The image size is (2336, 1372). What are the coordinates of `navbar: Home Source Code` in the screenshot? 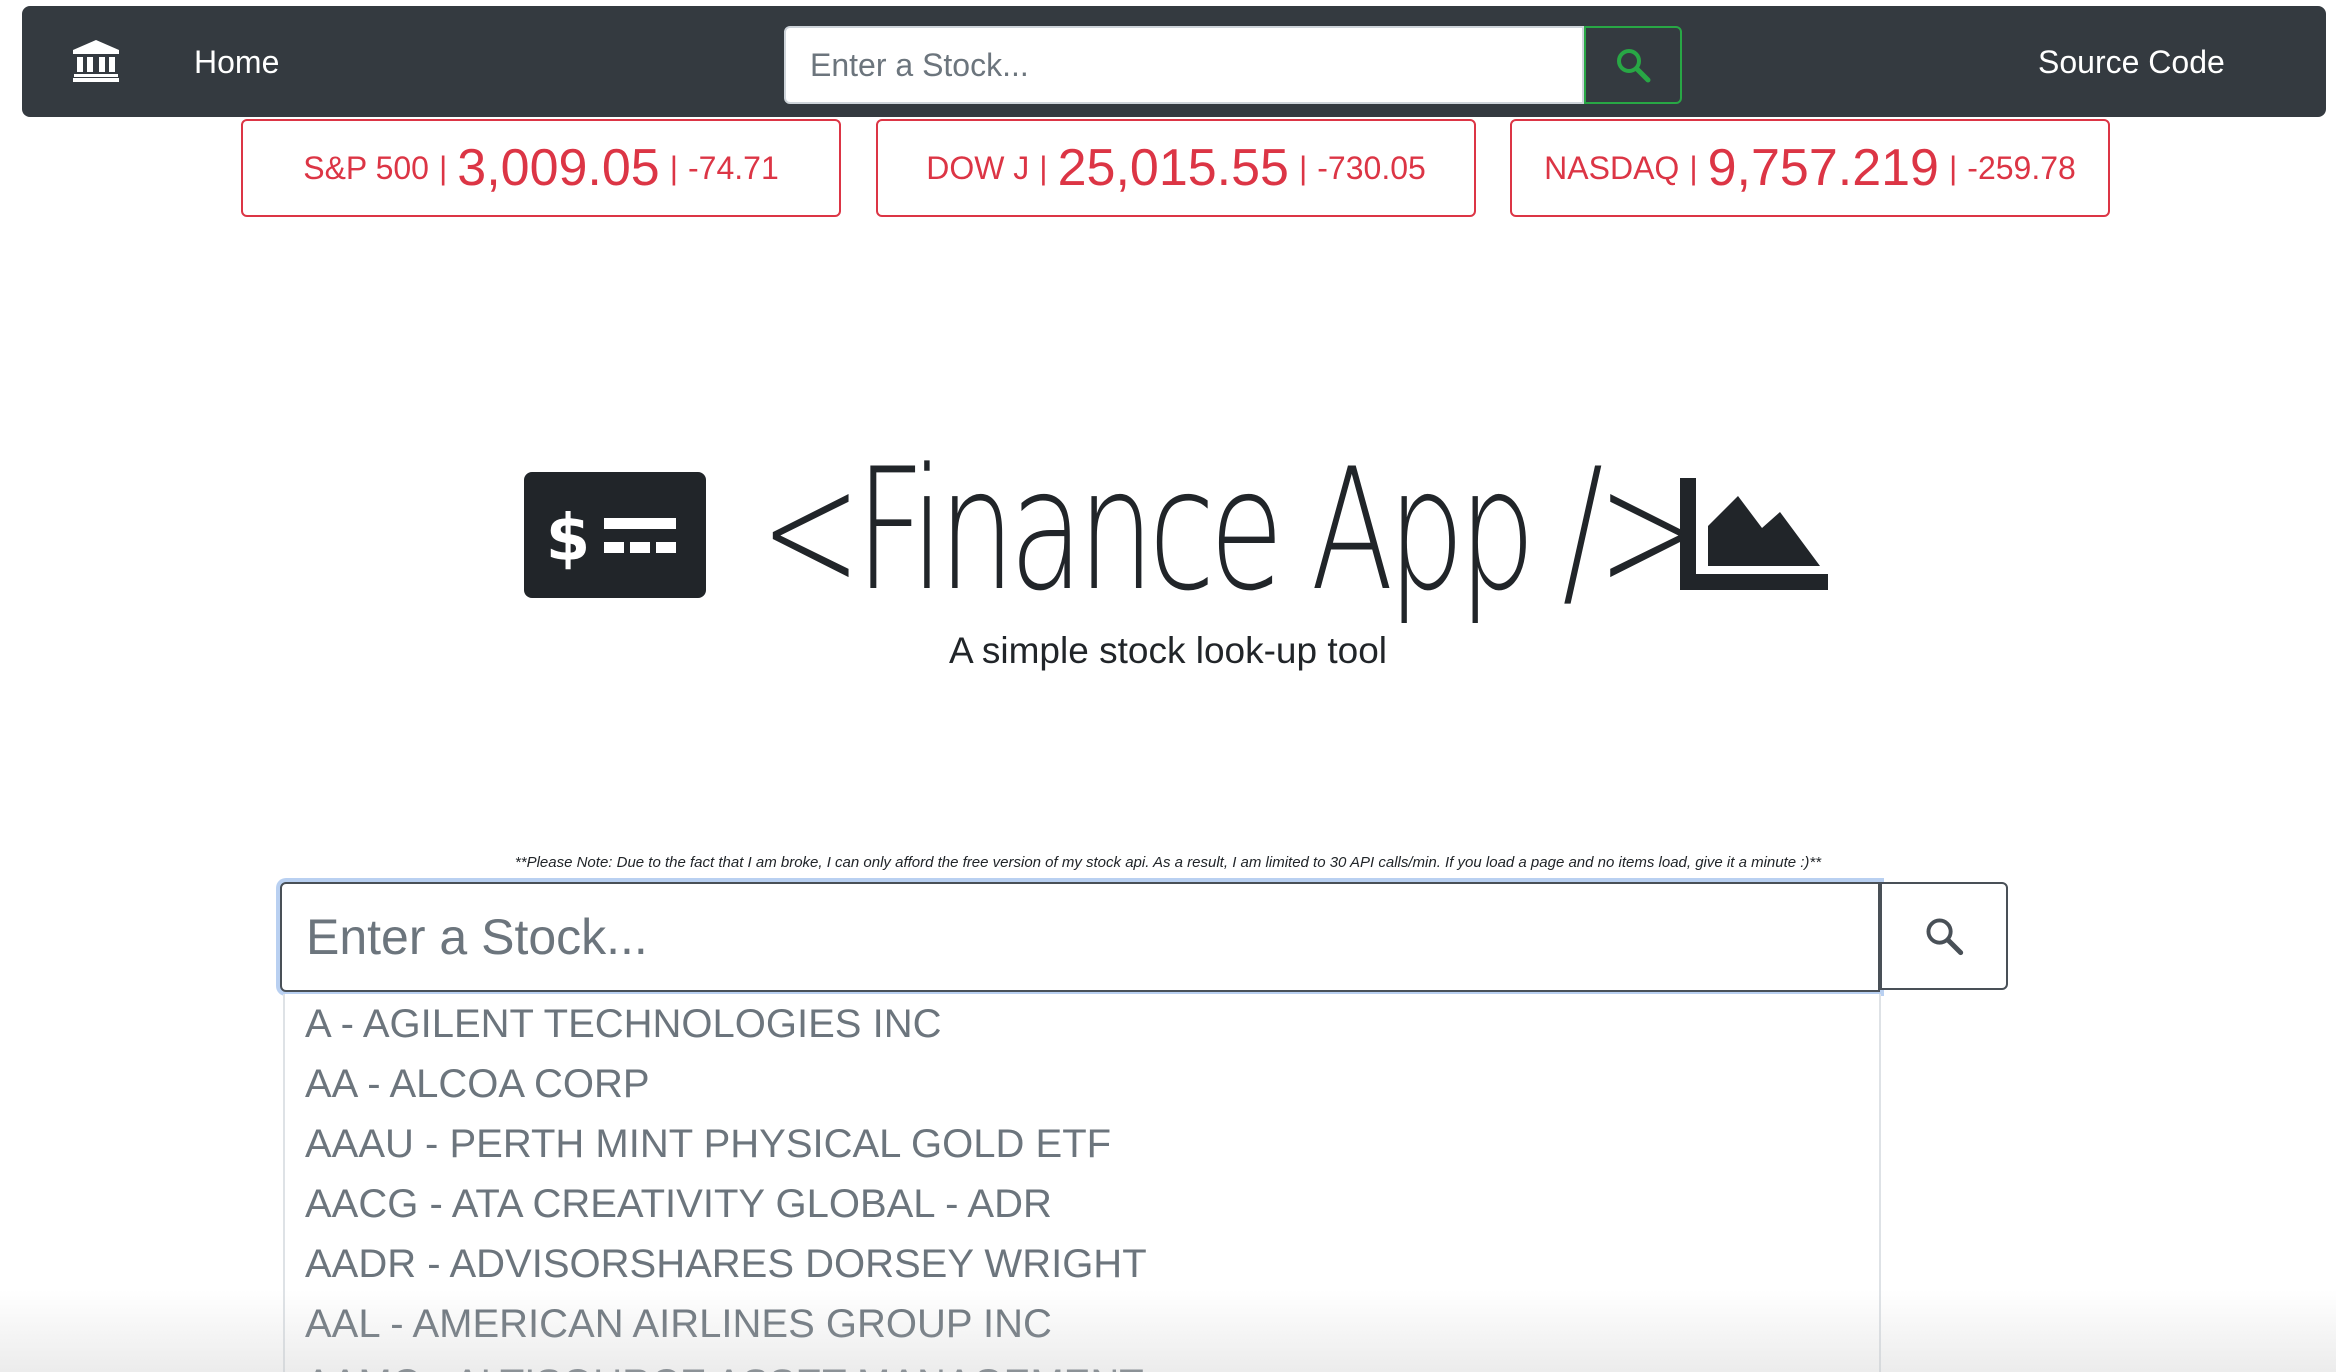 It's located at (1174, 61).